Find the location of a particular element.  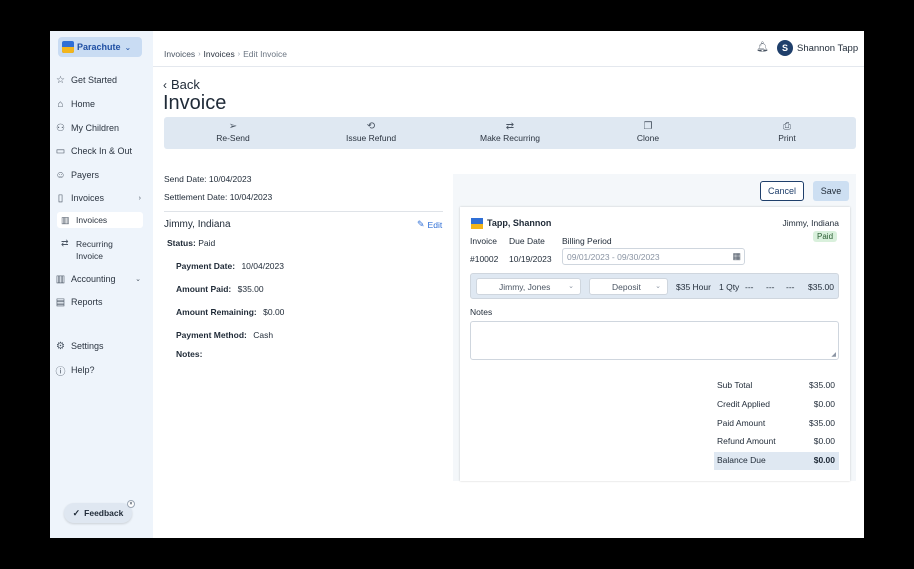

sidebar-item-check-in-out: ▭ Check In & Out is located at coordinates (101, 151).